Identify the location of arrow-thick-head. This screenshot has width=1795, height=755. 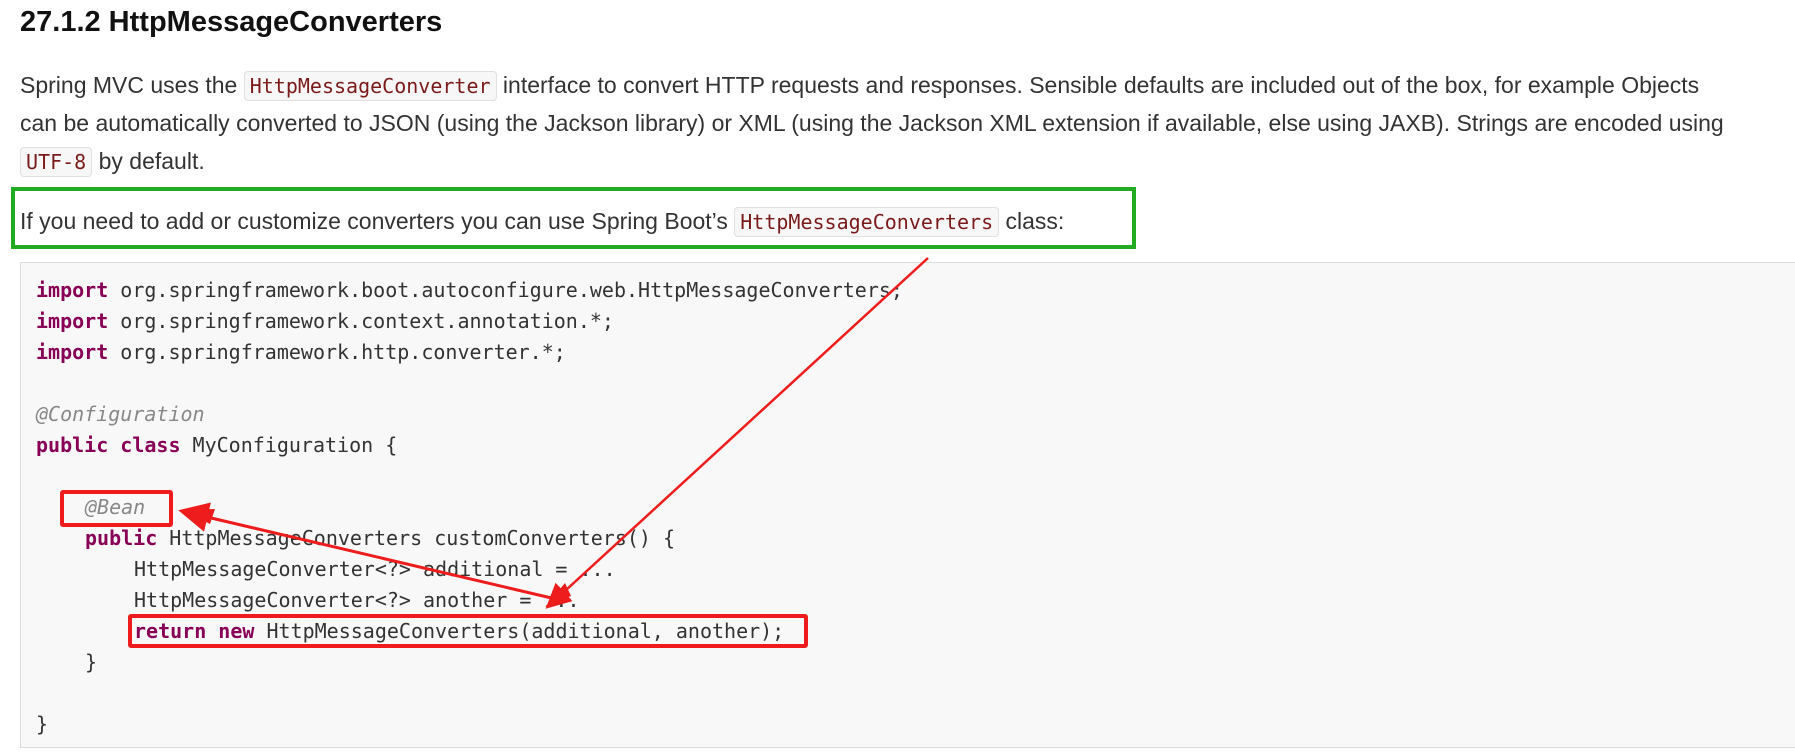
(198, 516).